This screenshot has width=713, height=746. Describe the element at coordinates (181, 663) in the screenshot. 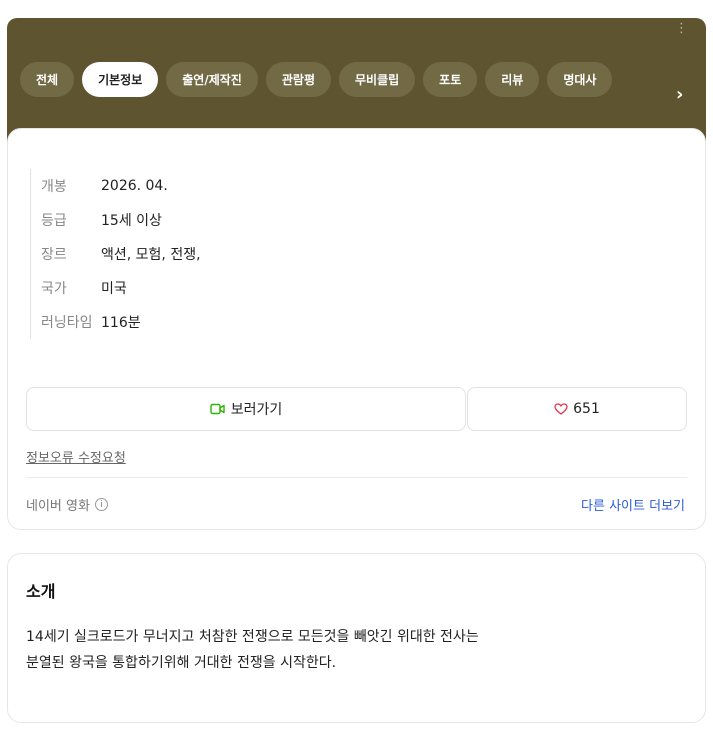

I see `intro-line: 분열된 왕국을 통합하기위해 거대한 전쟁을 시작한다.` at that location.